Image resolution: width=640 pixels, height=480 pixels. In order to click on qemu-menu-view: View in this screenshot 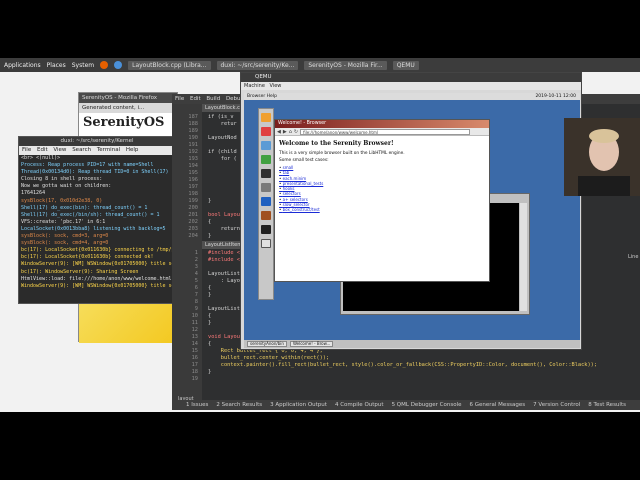, I will do `click(276, 86)`.